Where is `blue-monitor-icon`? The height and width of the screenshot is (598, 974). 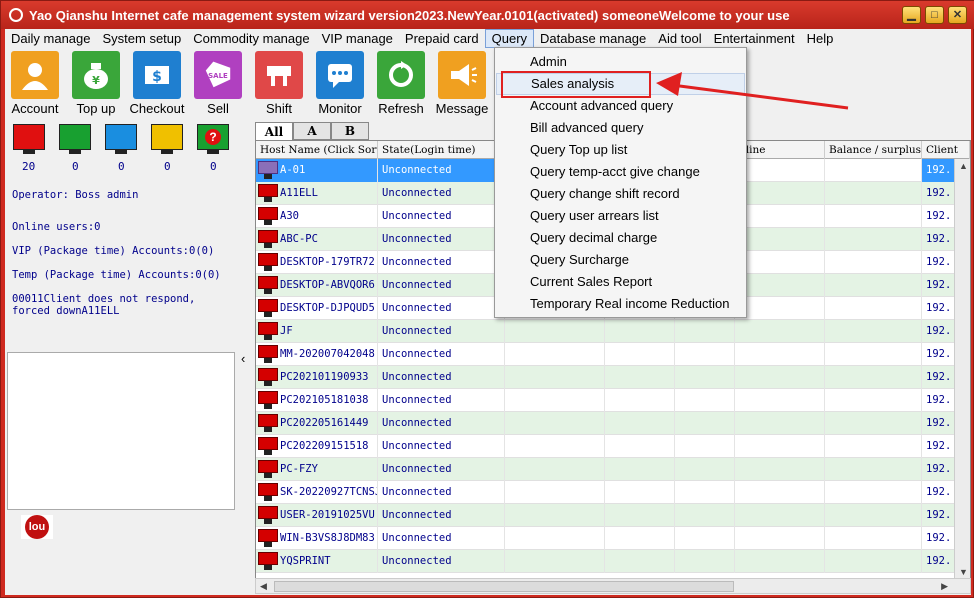
blue-monitor-icon is located at coordinates (121, 137).